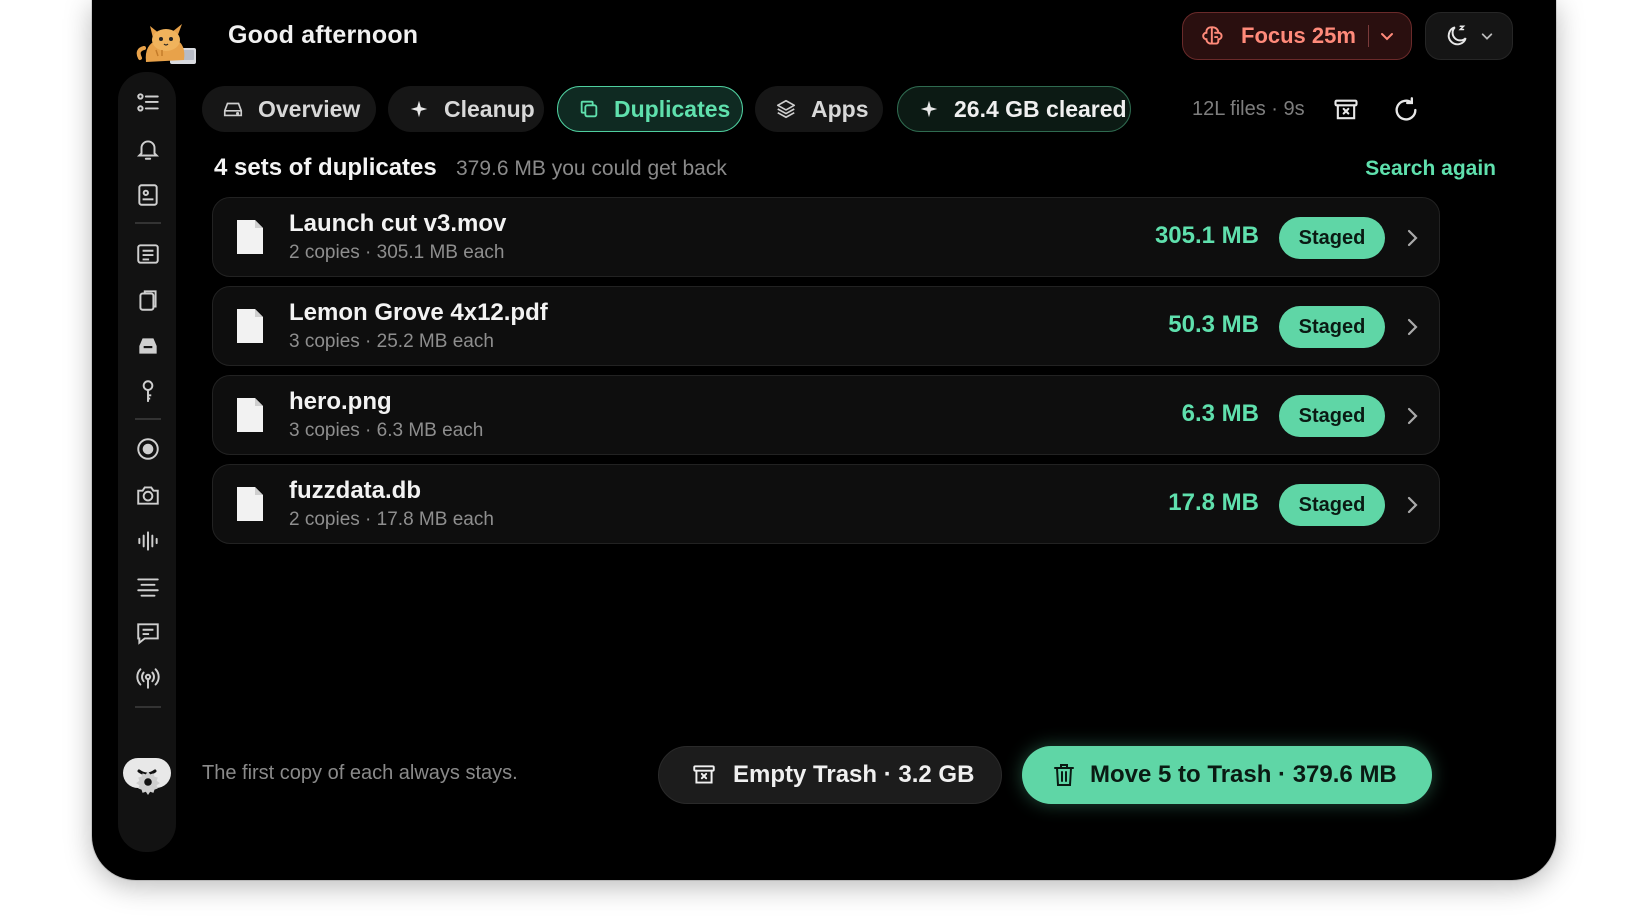 Image resolution: width=1648 pixels, height=920 pixels. What do you see at coordinates (854, 774) in the screenshot?
I see `empty-trash-label: Empty Trash · 3.2 GB` at bounding box center [854, 774].